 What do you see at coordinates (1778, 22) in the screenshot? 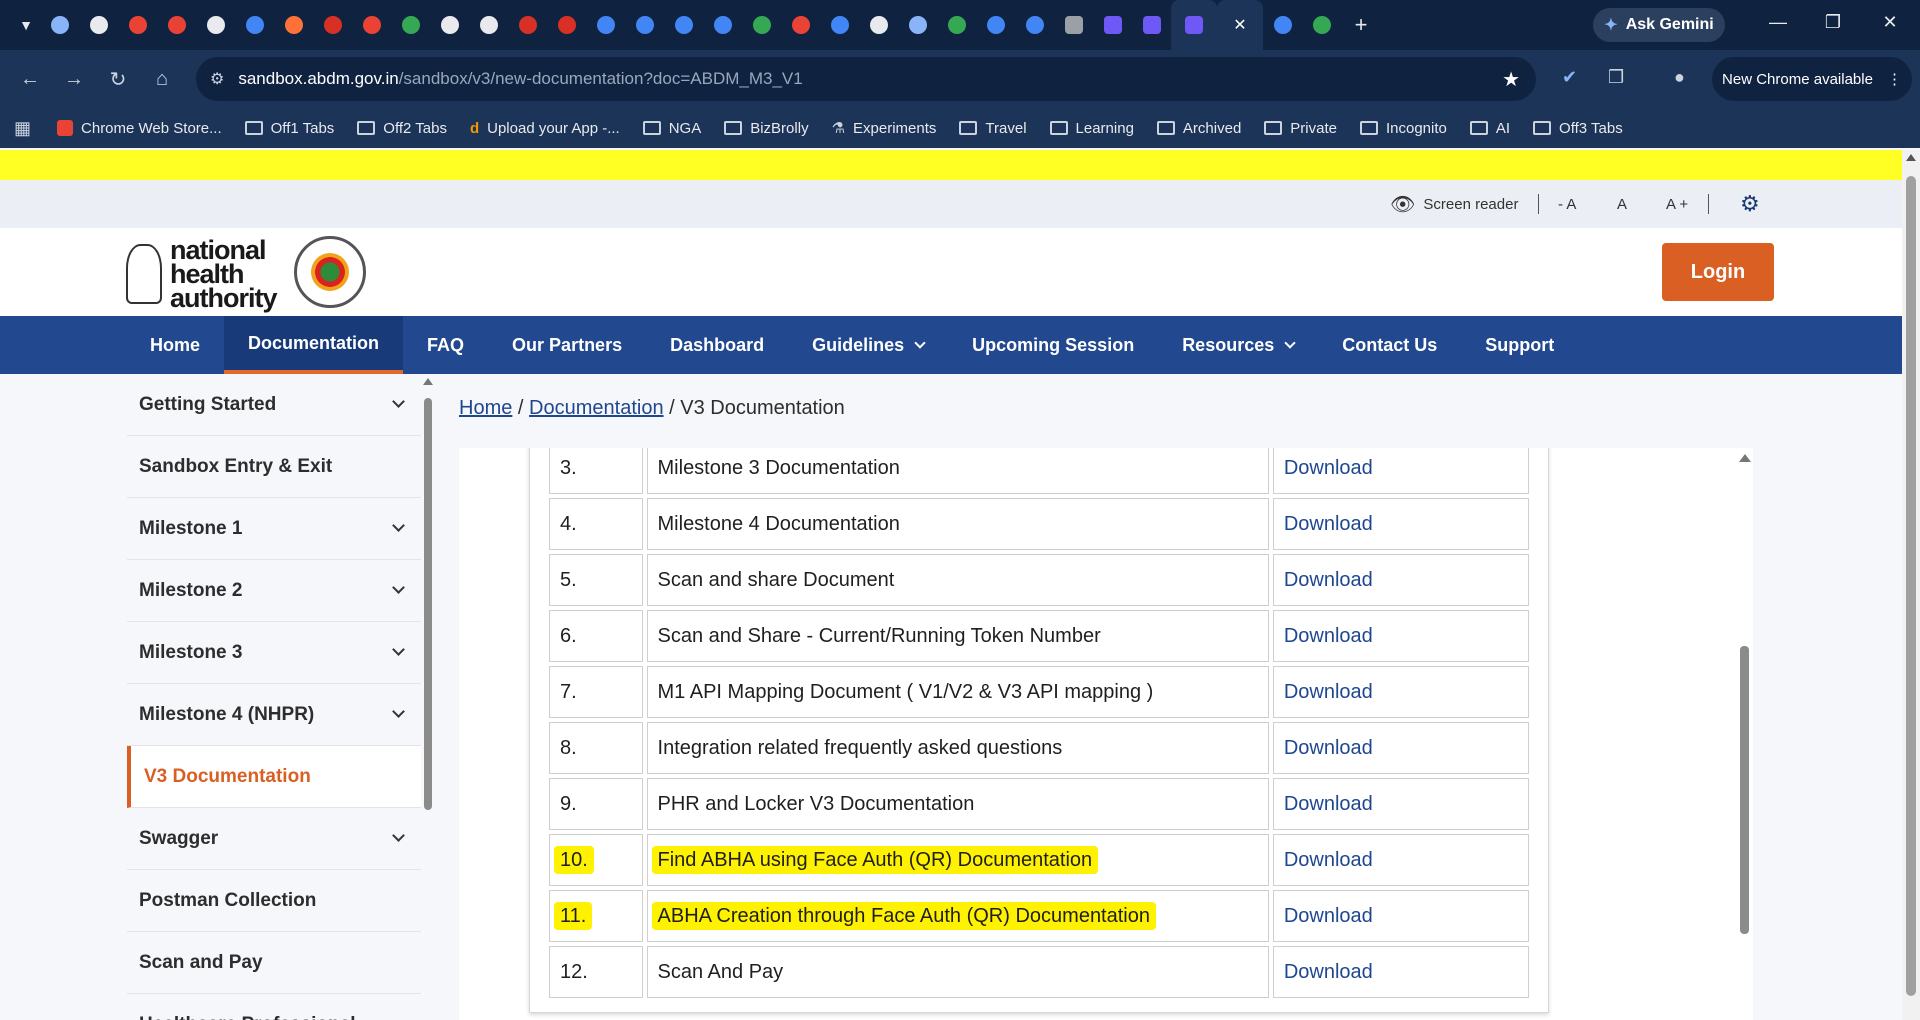
I see `minimize-icon: —` at bounding box center [1778, 22].